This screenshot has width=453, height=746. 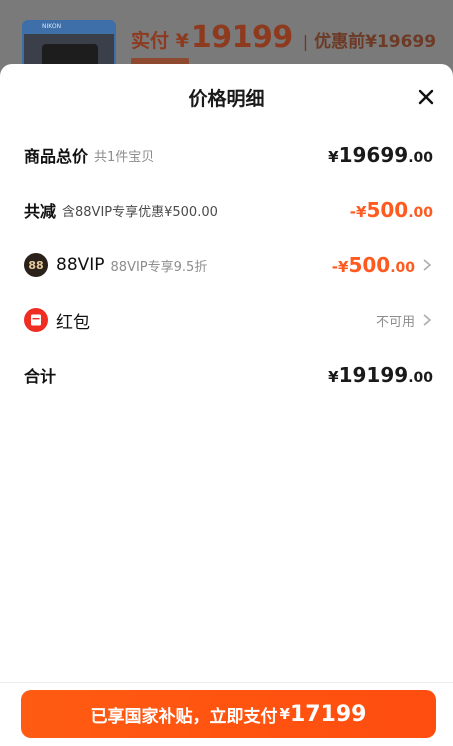 I want to click on pay-now-button: 已享国家补贴，立即支付 ¥ 17199, so click(x=228, y=714).